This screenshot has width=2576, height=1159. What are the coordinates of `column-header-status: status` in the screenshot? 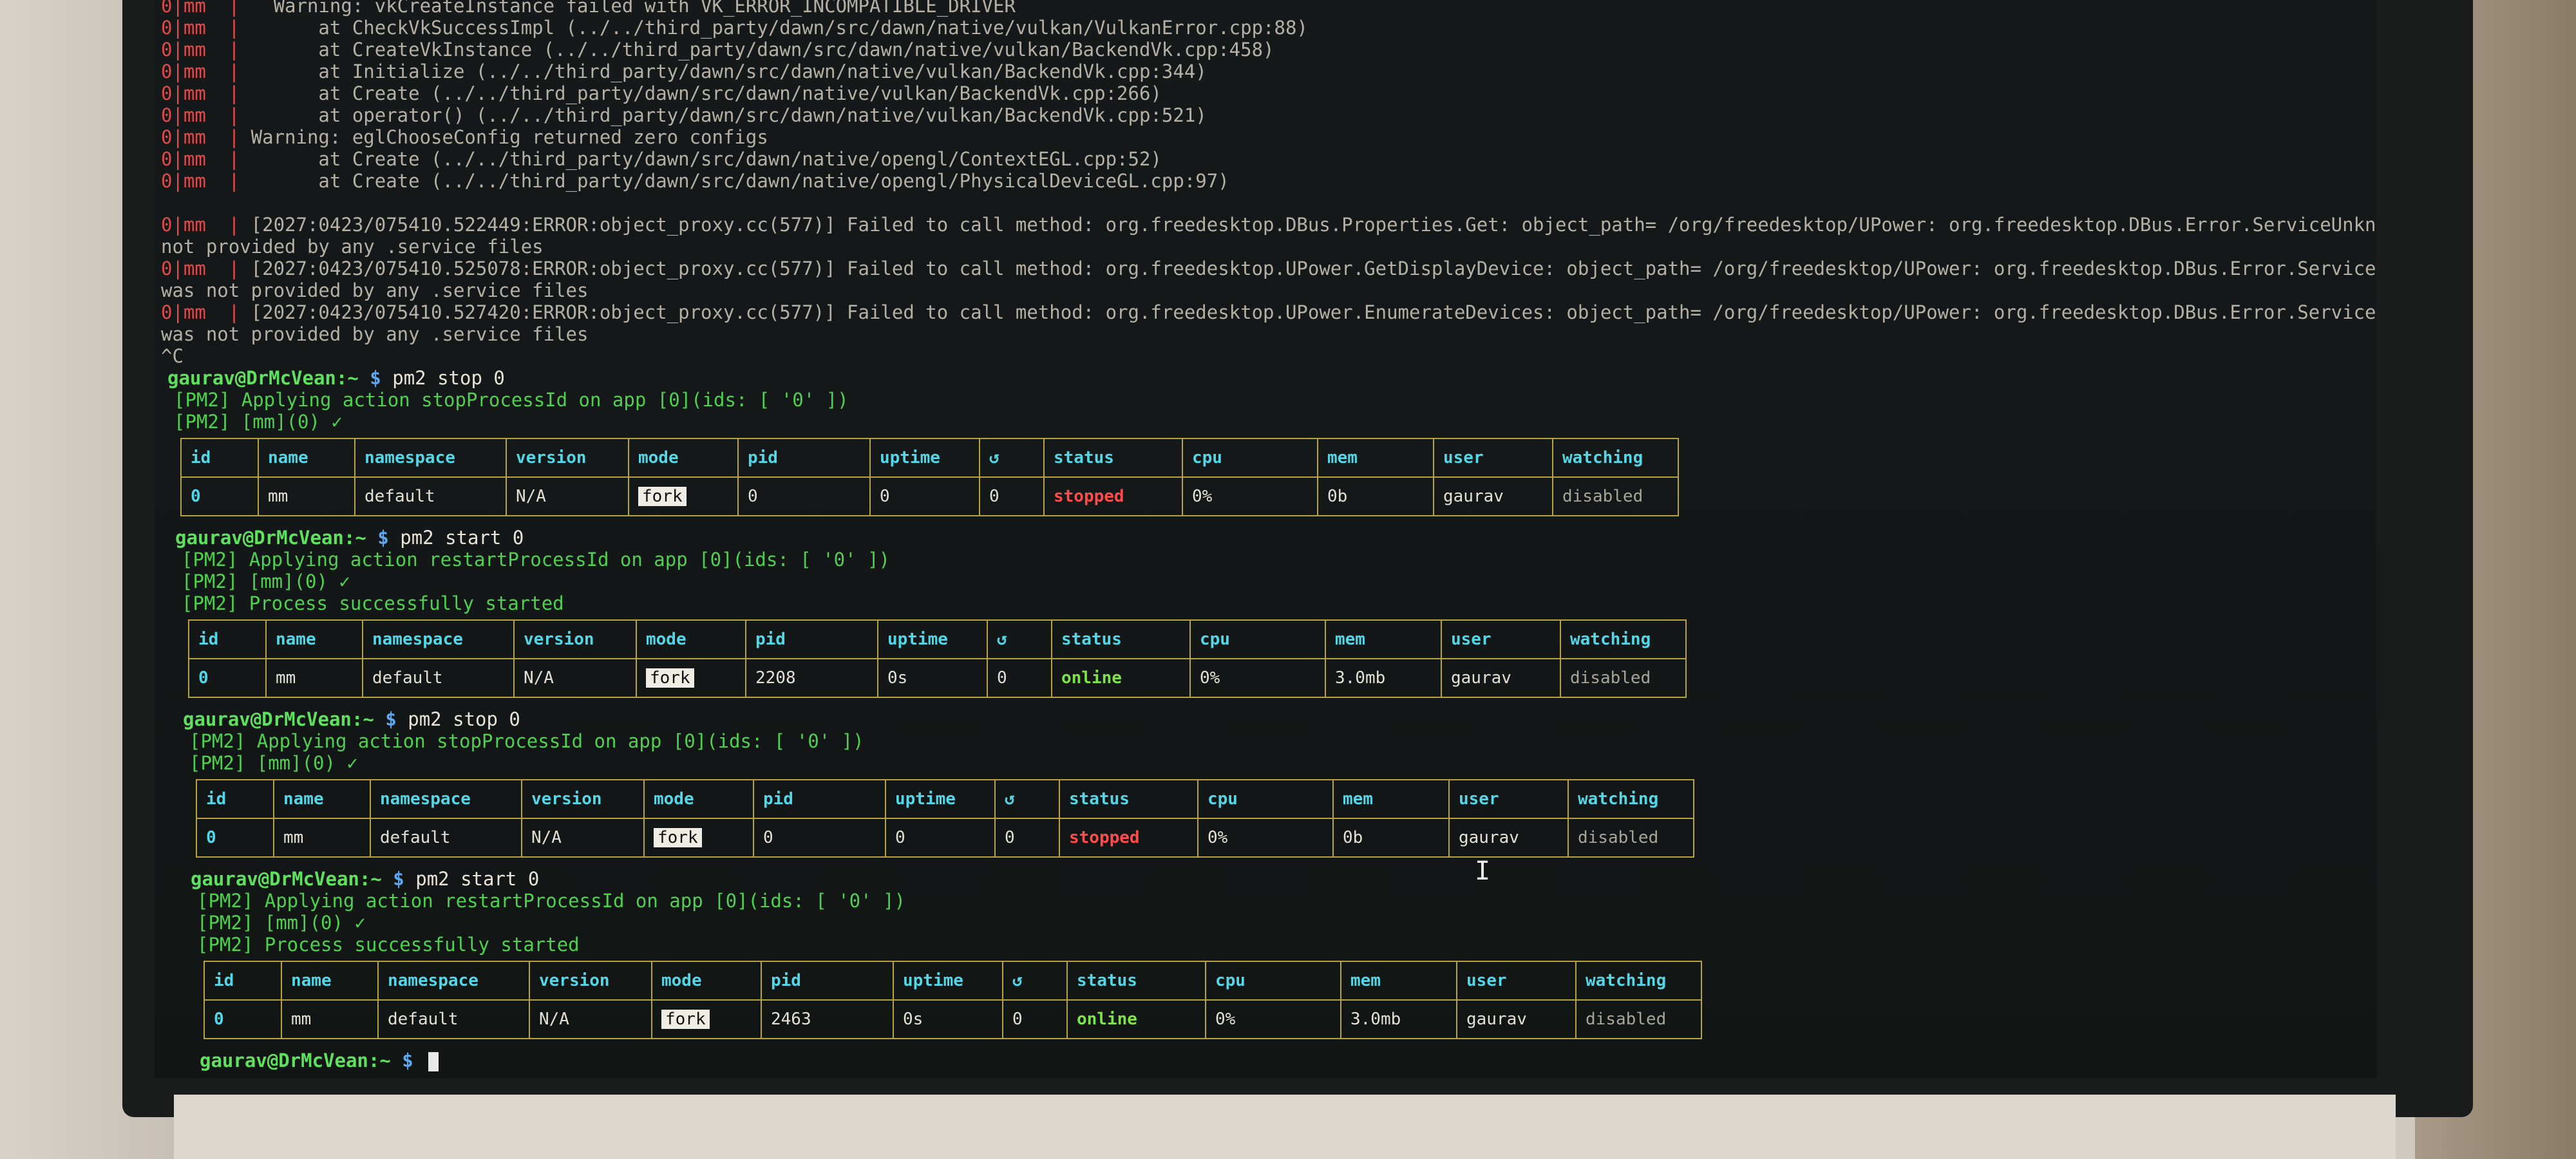 It's located at (1136, 981).